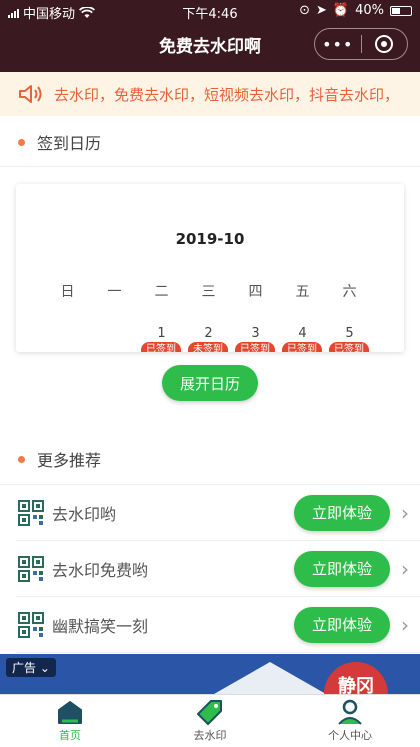  I want to click on calendar-section-header: 签到日历, so click(59, 142).